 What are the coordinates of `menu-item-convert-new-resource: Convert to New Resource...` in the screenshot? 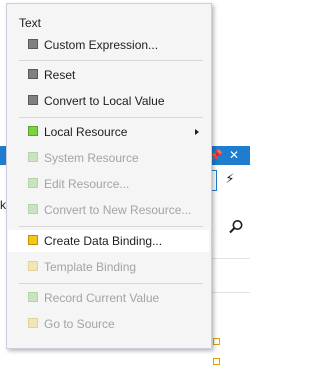 It's located at (108, 210).